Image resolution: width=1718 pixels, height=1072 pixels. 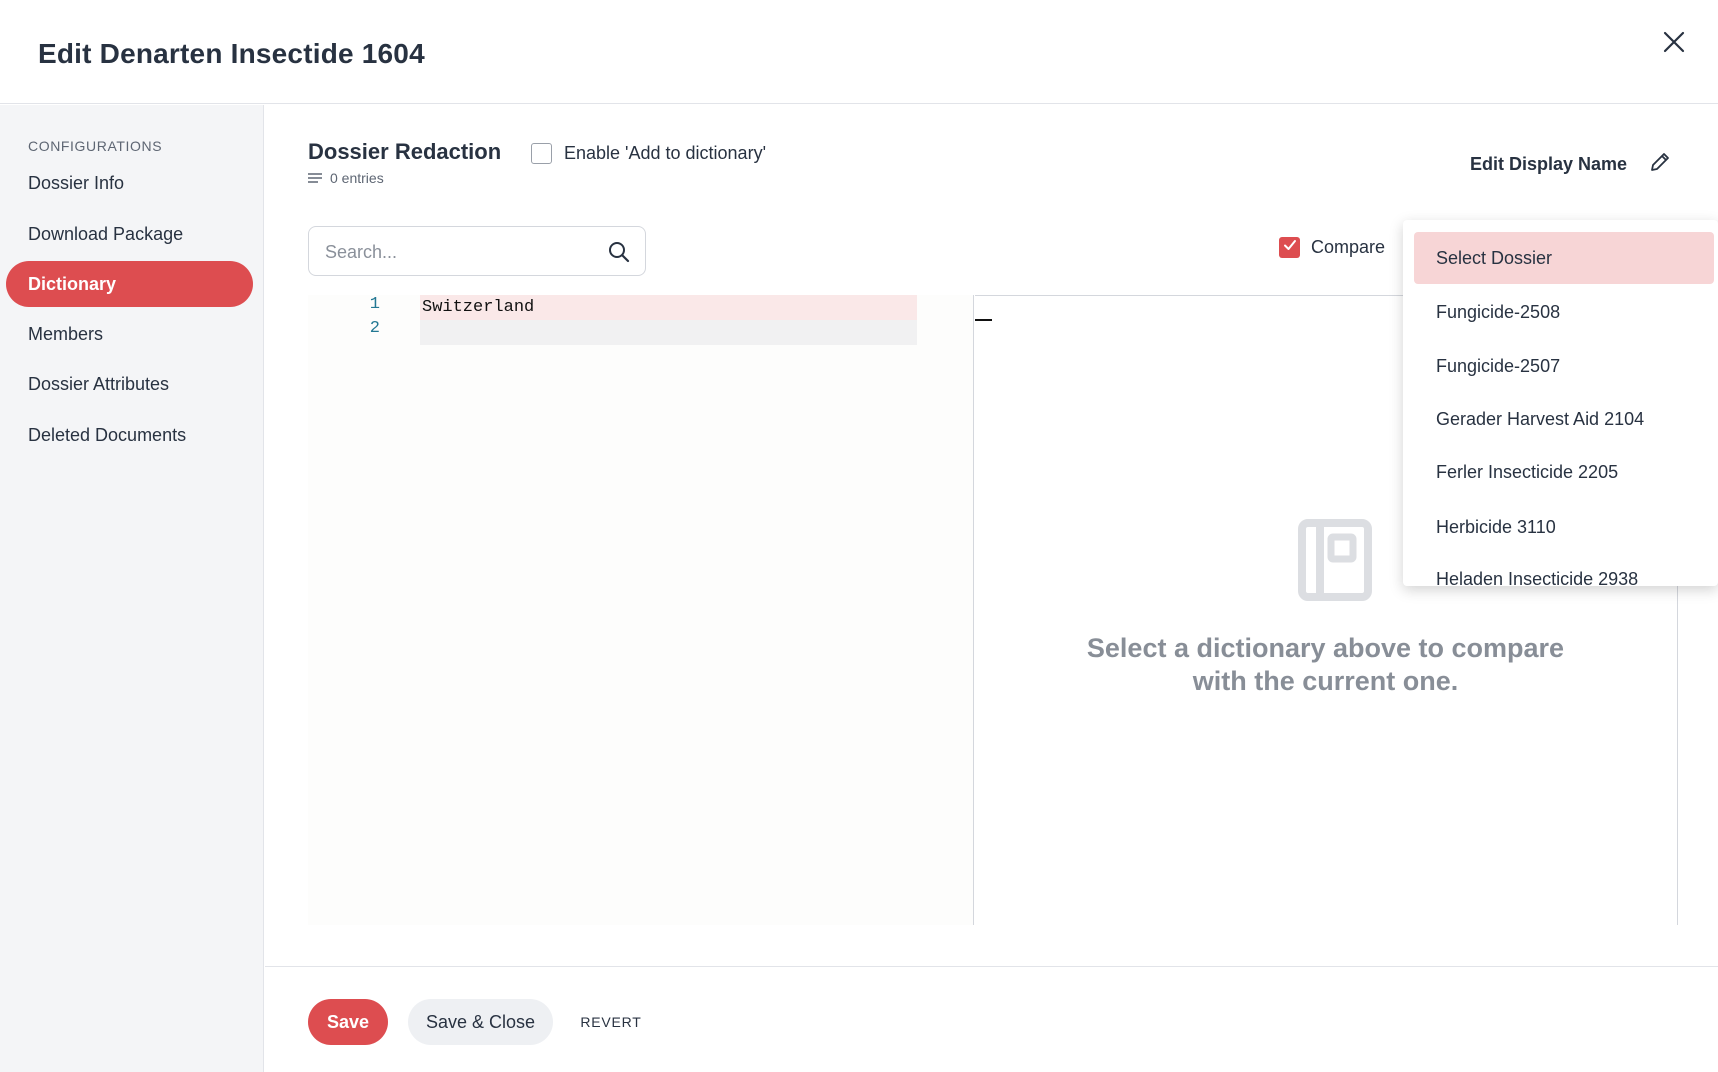 I want to click on edit-display-name-label: Edit Display Name, so click(x=1549, y=164).